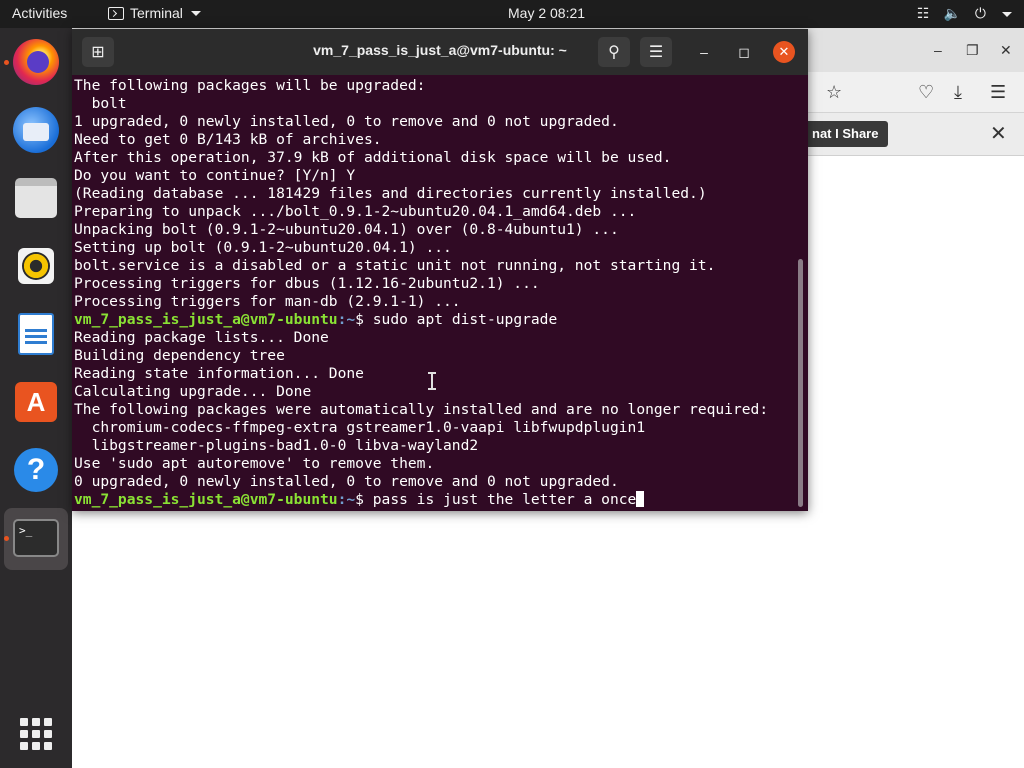 The image size is (1024, 768). Describe the element at coordinates (215, 175) in the screenshot. I see `output-line: Do you want to continue? [Y/n] Y` at that location.